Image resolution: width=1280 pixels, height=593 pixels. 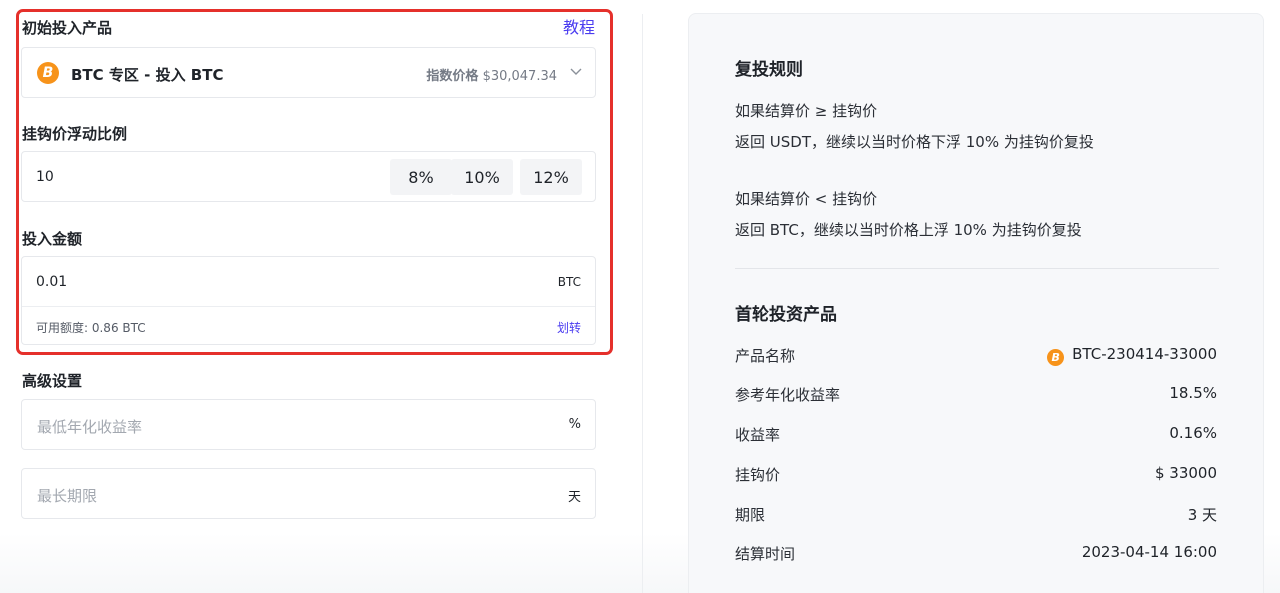 What do you see at coordinates (1185, 473) in the screenshot?
I see `row-value-strike-price: $ 33000` at bounding box center [1185, 473].